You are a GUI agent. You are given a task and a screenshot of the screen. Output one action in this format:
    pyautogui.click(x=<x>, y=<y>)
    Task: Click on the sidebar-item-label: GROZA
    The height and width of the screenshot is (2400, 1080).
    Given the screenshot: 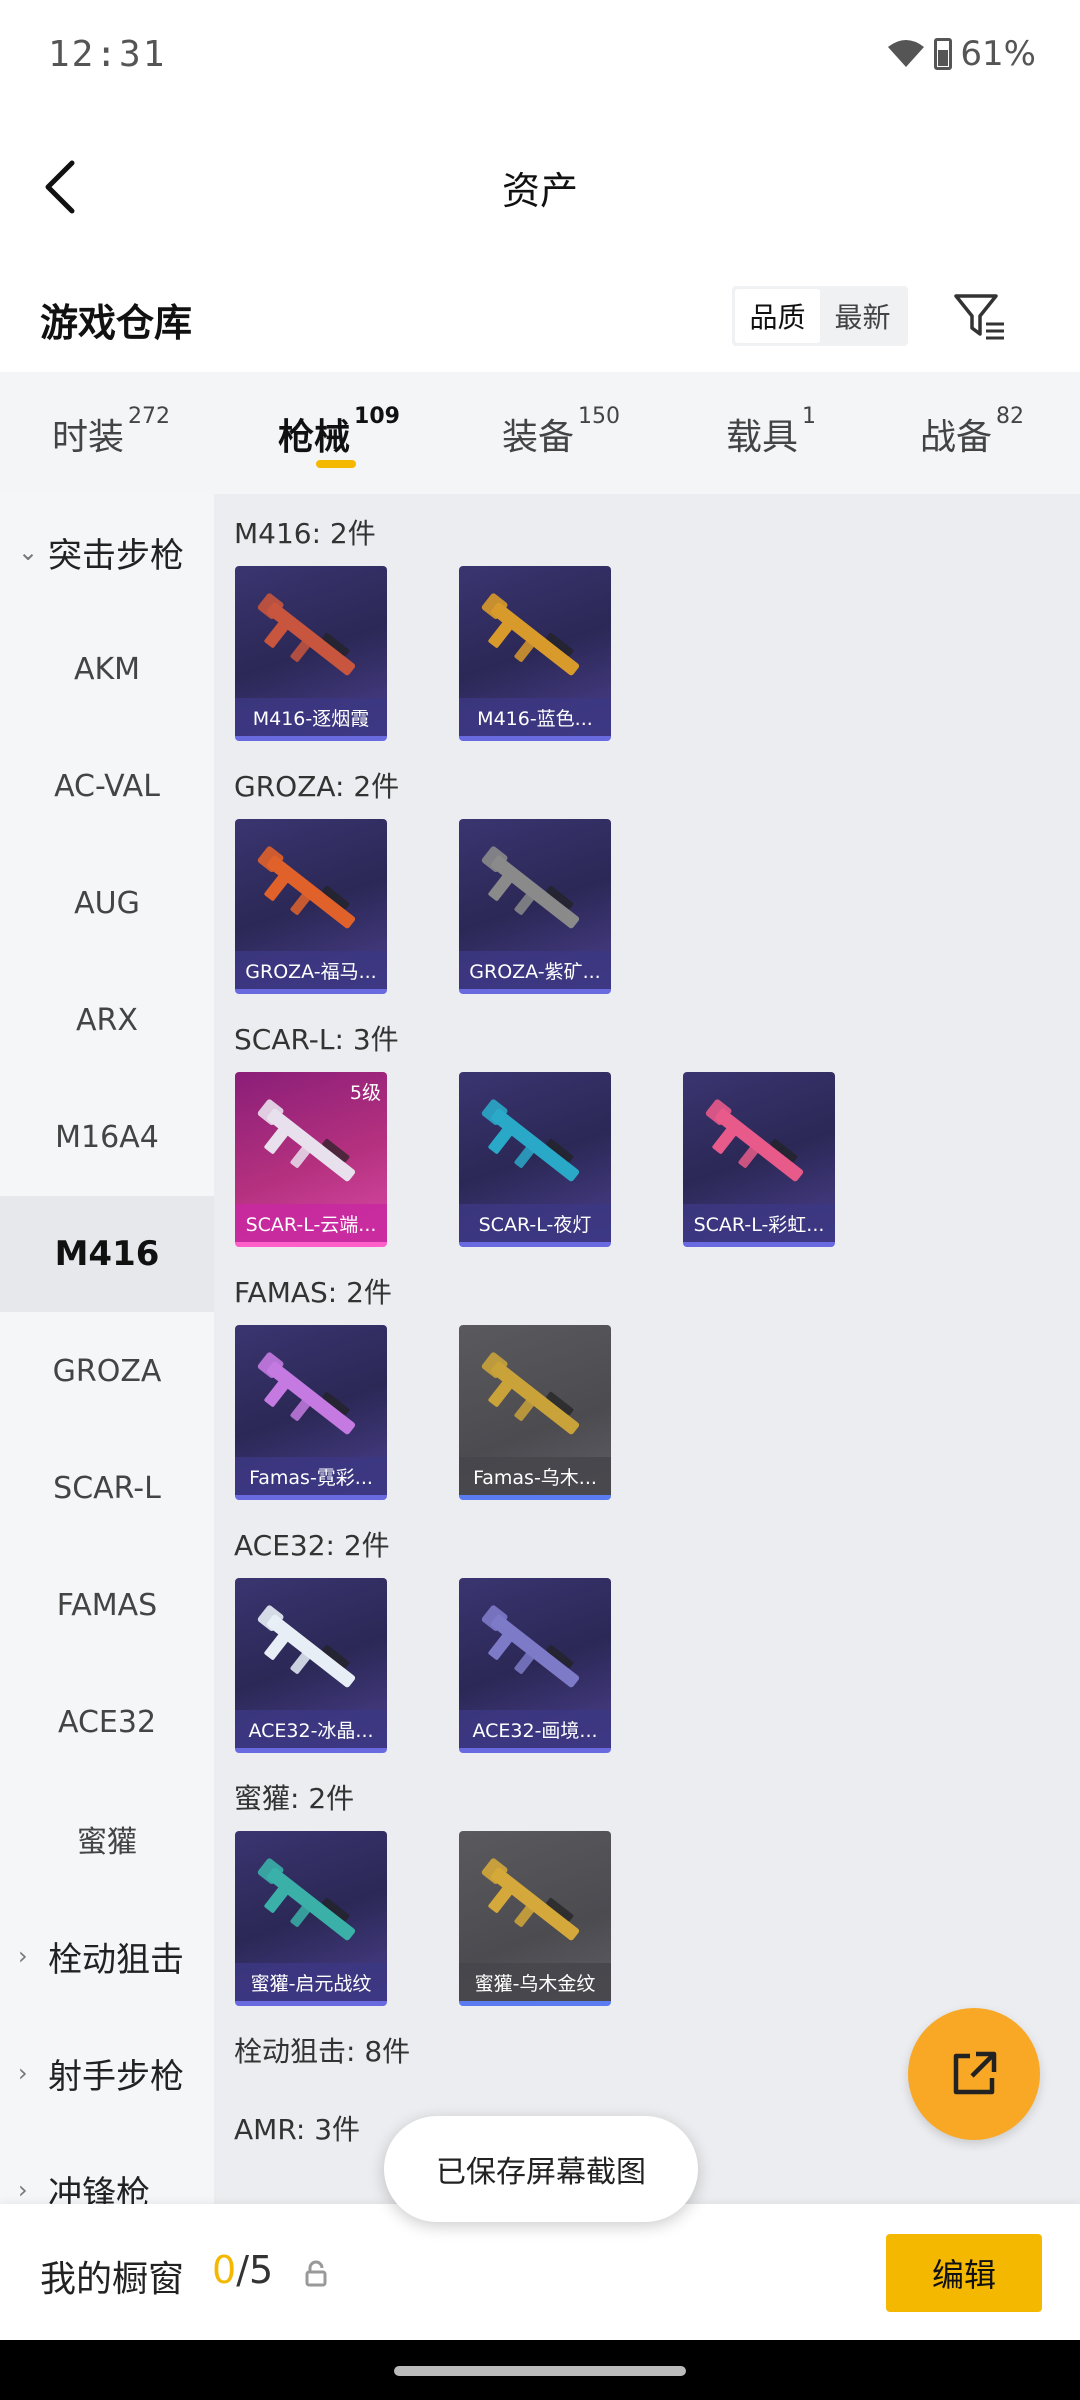 What is the action you would take?
    pyautogui.click(x=107, y=1371)
    